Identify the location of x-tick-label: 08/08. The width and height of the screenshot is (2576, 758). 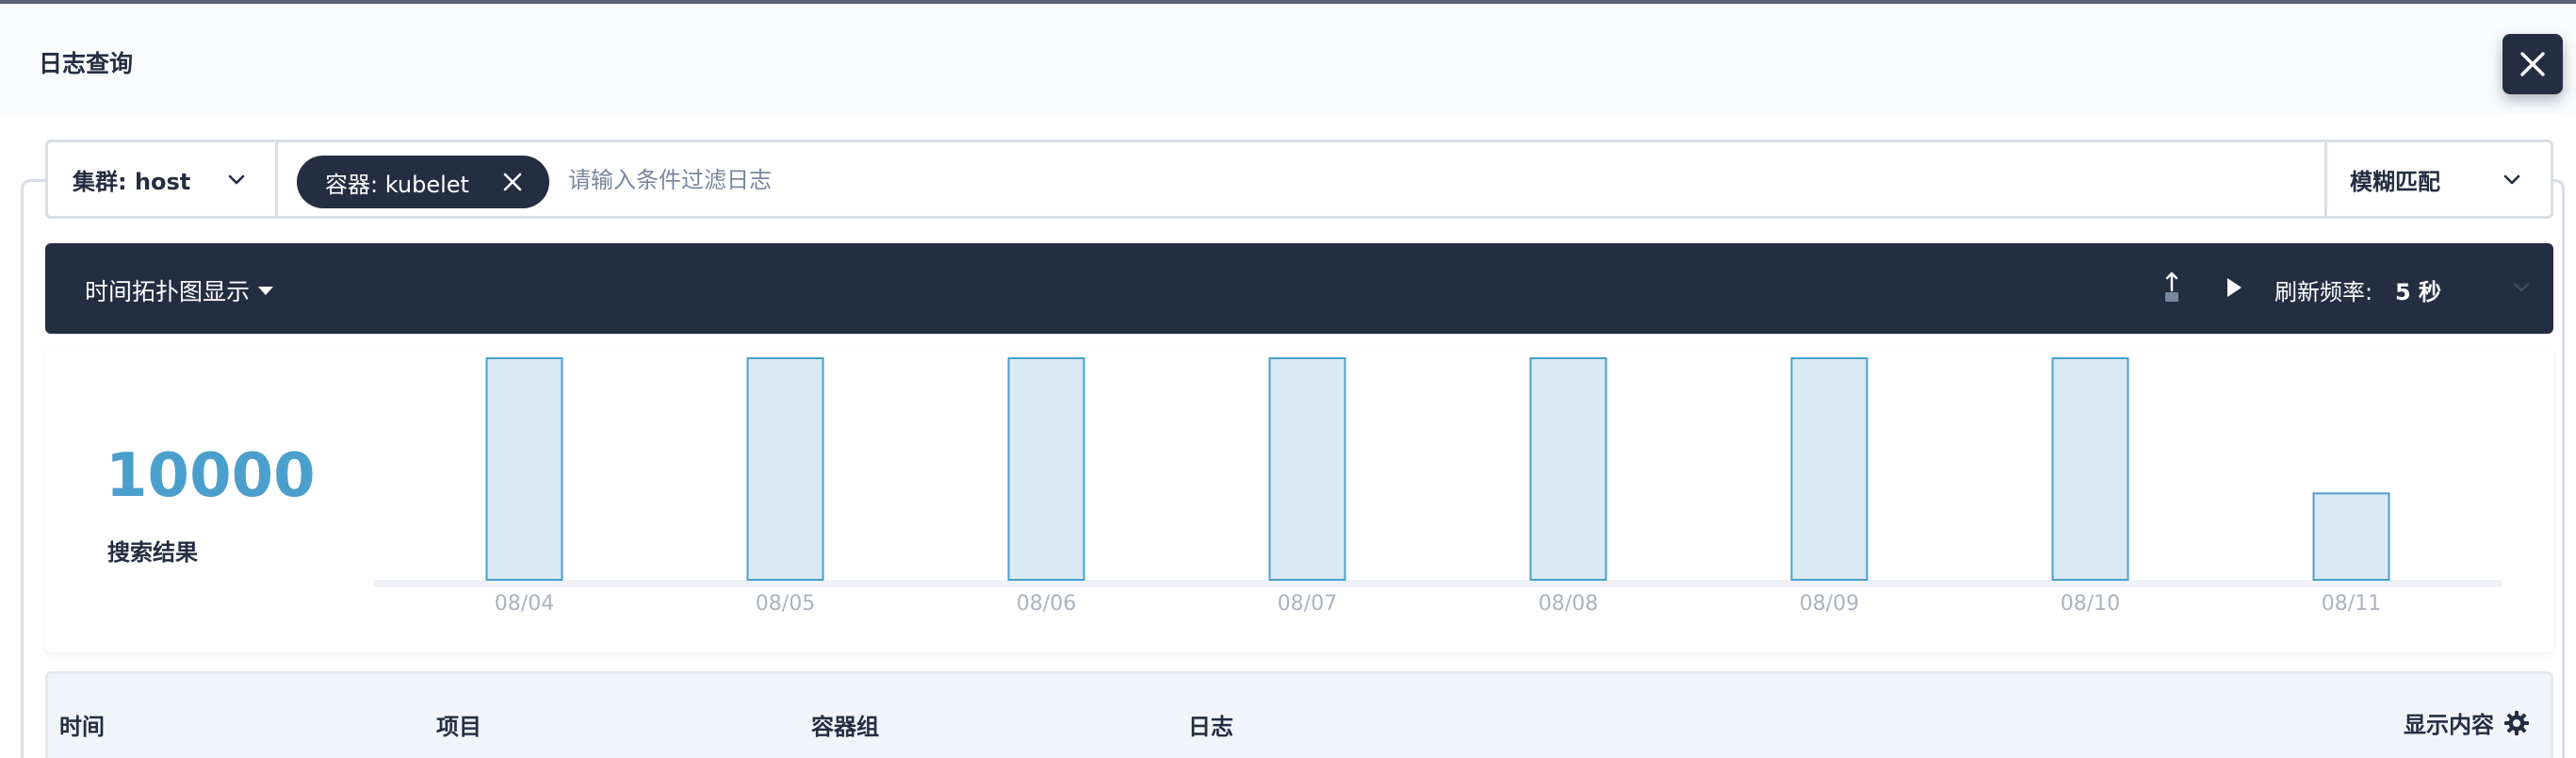
(1568, 604).